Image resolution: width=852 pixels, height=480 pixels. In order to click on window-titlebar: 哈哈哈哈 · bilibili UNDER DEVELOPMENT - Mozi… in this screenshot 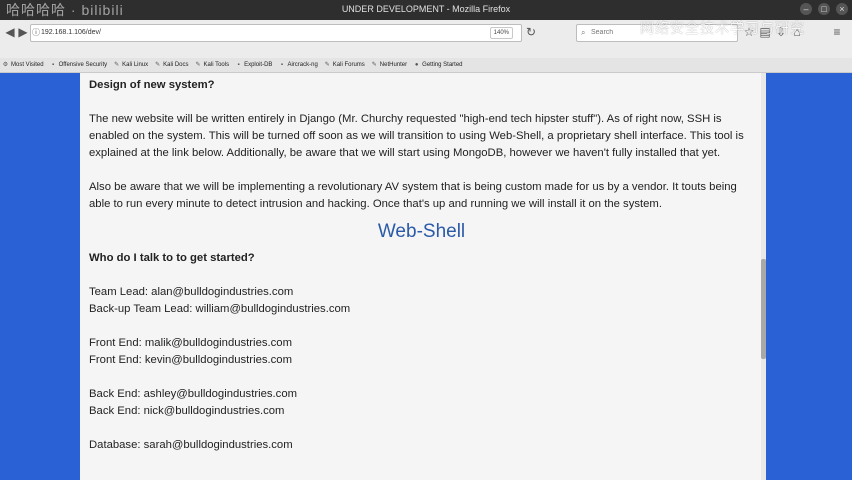, I will do `click(426, 10)`.